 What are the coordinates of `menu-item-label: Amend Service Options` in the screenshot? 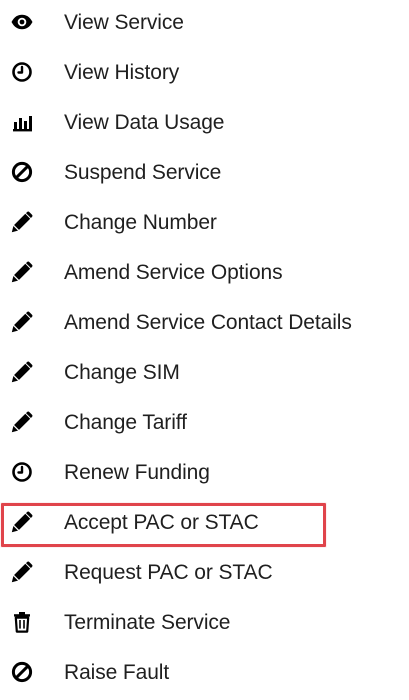 It's located at (173, 272).